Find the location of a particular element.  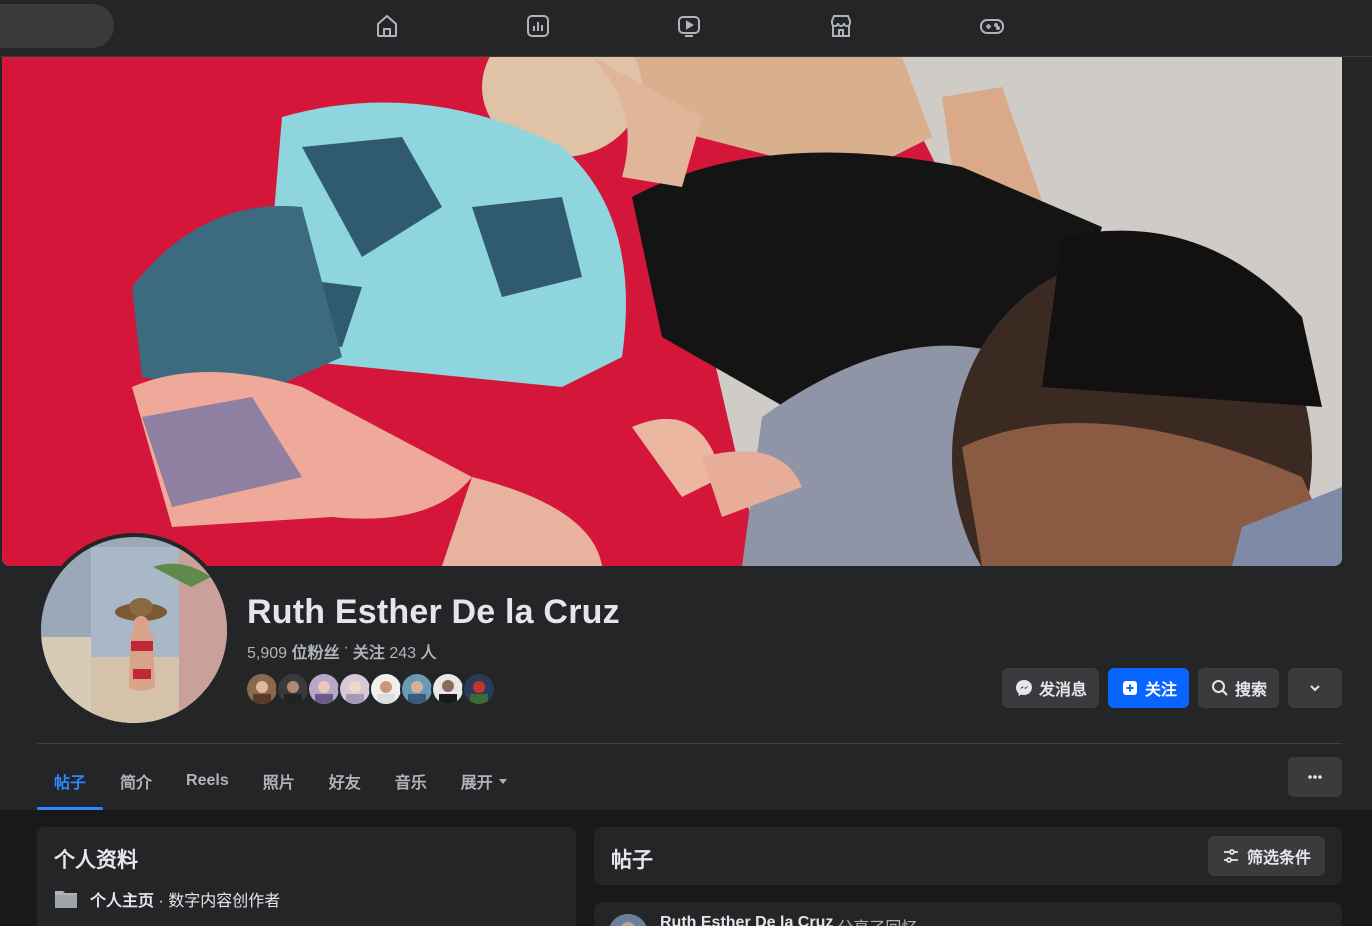

tab-reels: Reels is located at coordinates (207, 781).